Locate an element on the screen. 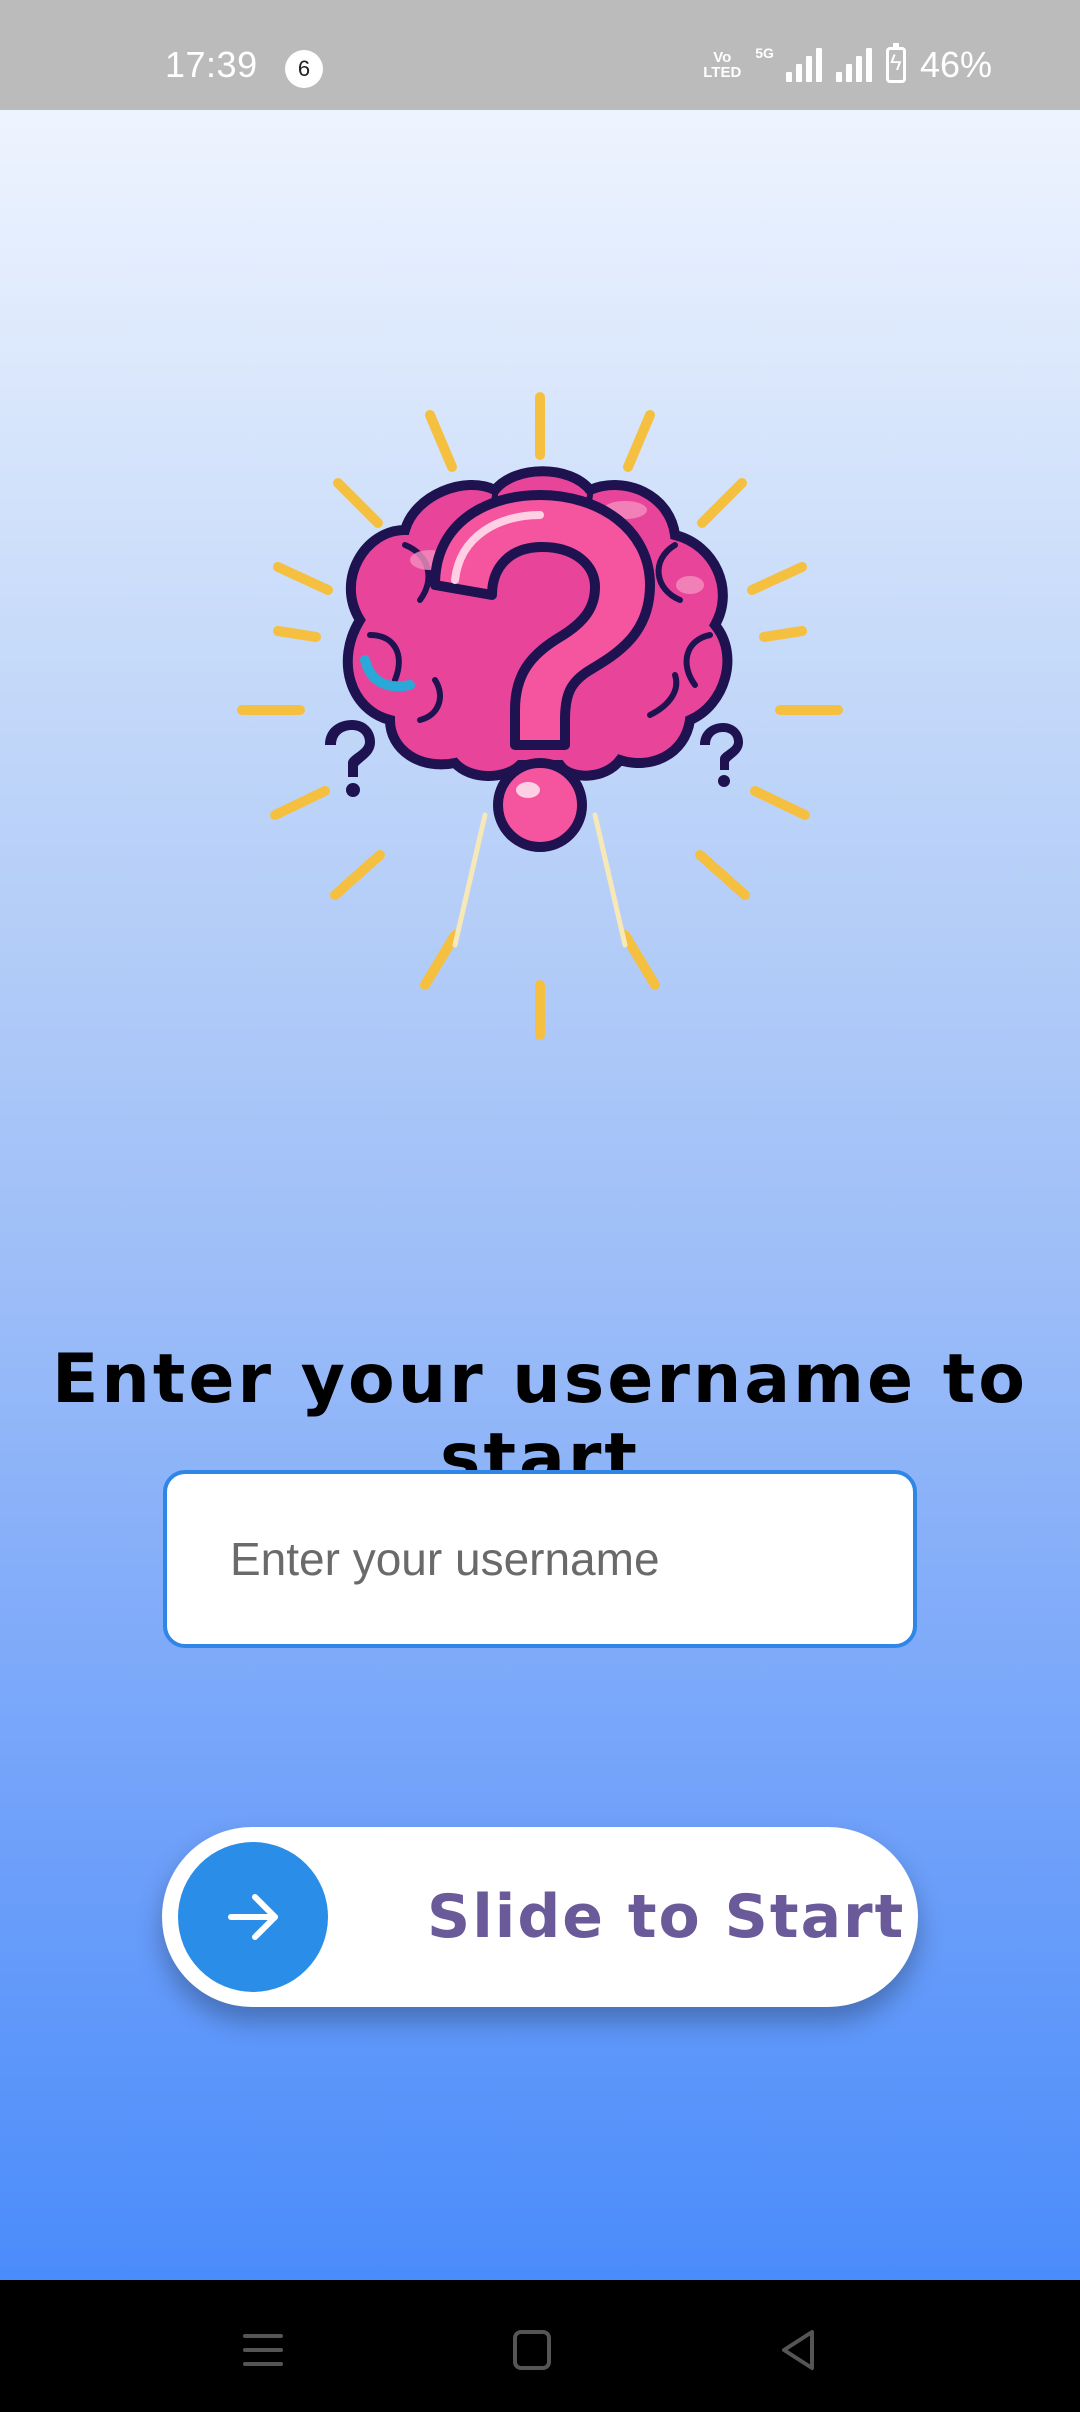 Image resolution: width=1080 pixels, height=2412 pixels. status-time: 17:39 is located at coordinates (211, 64).